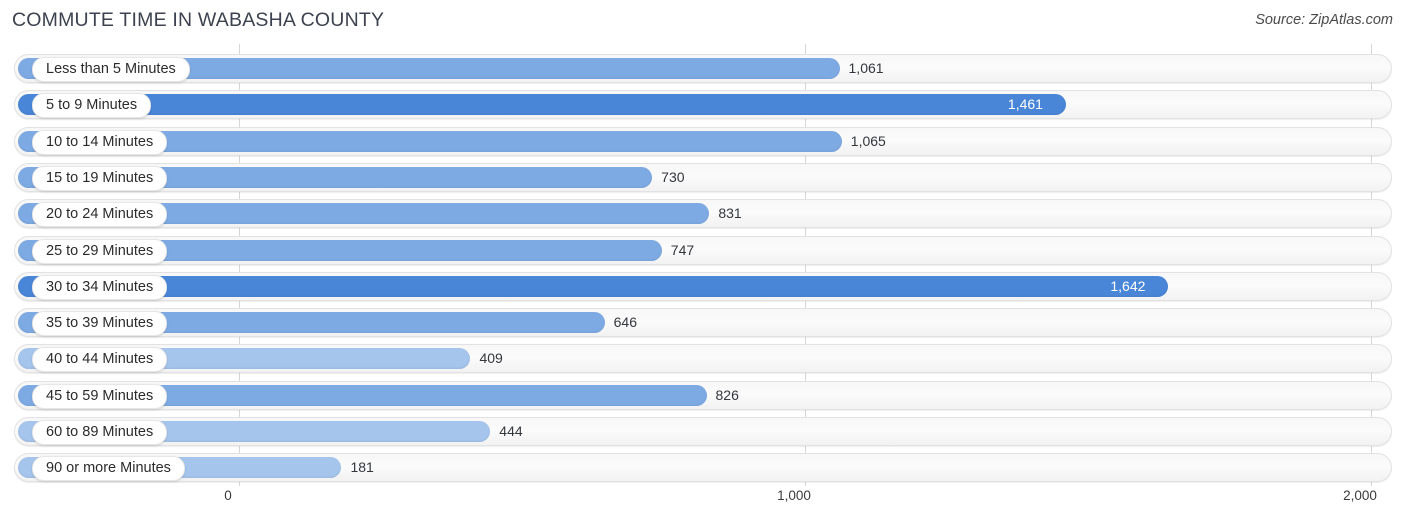  Describe the element at coordinates (100, 215) in the screenshot. I see `bar-category-label: 20 to 24 Minutes` at that location.